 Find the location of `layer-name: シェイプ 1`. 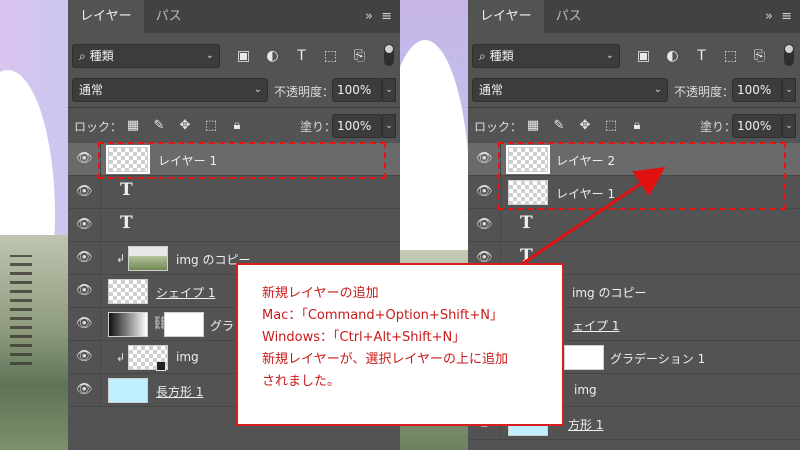

layer-name: シェイプ 1 is located at coordinates (186, 293).